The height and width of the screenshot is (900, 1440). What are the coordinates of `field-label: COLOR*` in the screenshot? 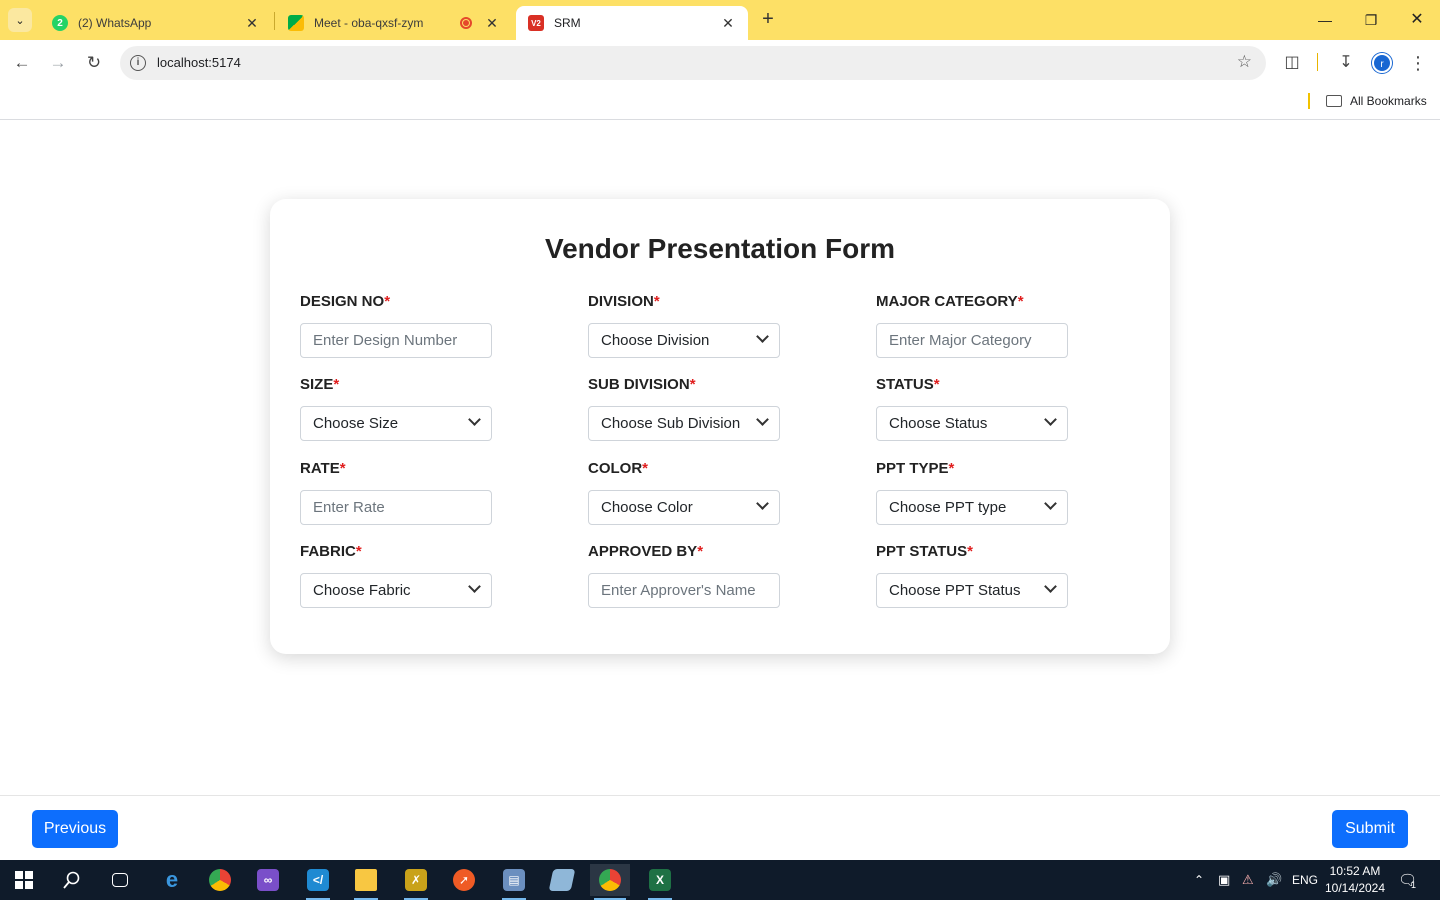 It's located at (618, 468).